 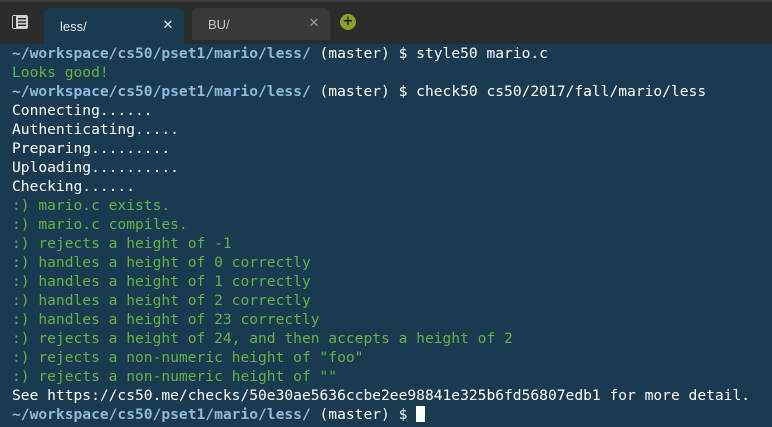 I want to click on check-result: :) mario.c compiles., so click(x=100, y=224).